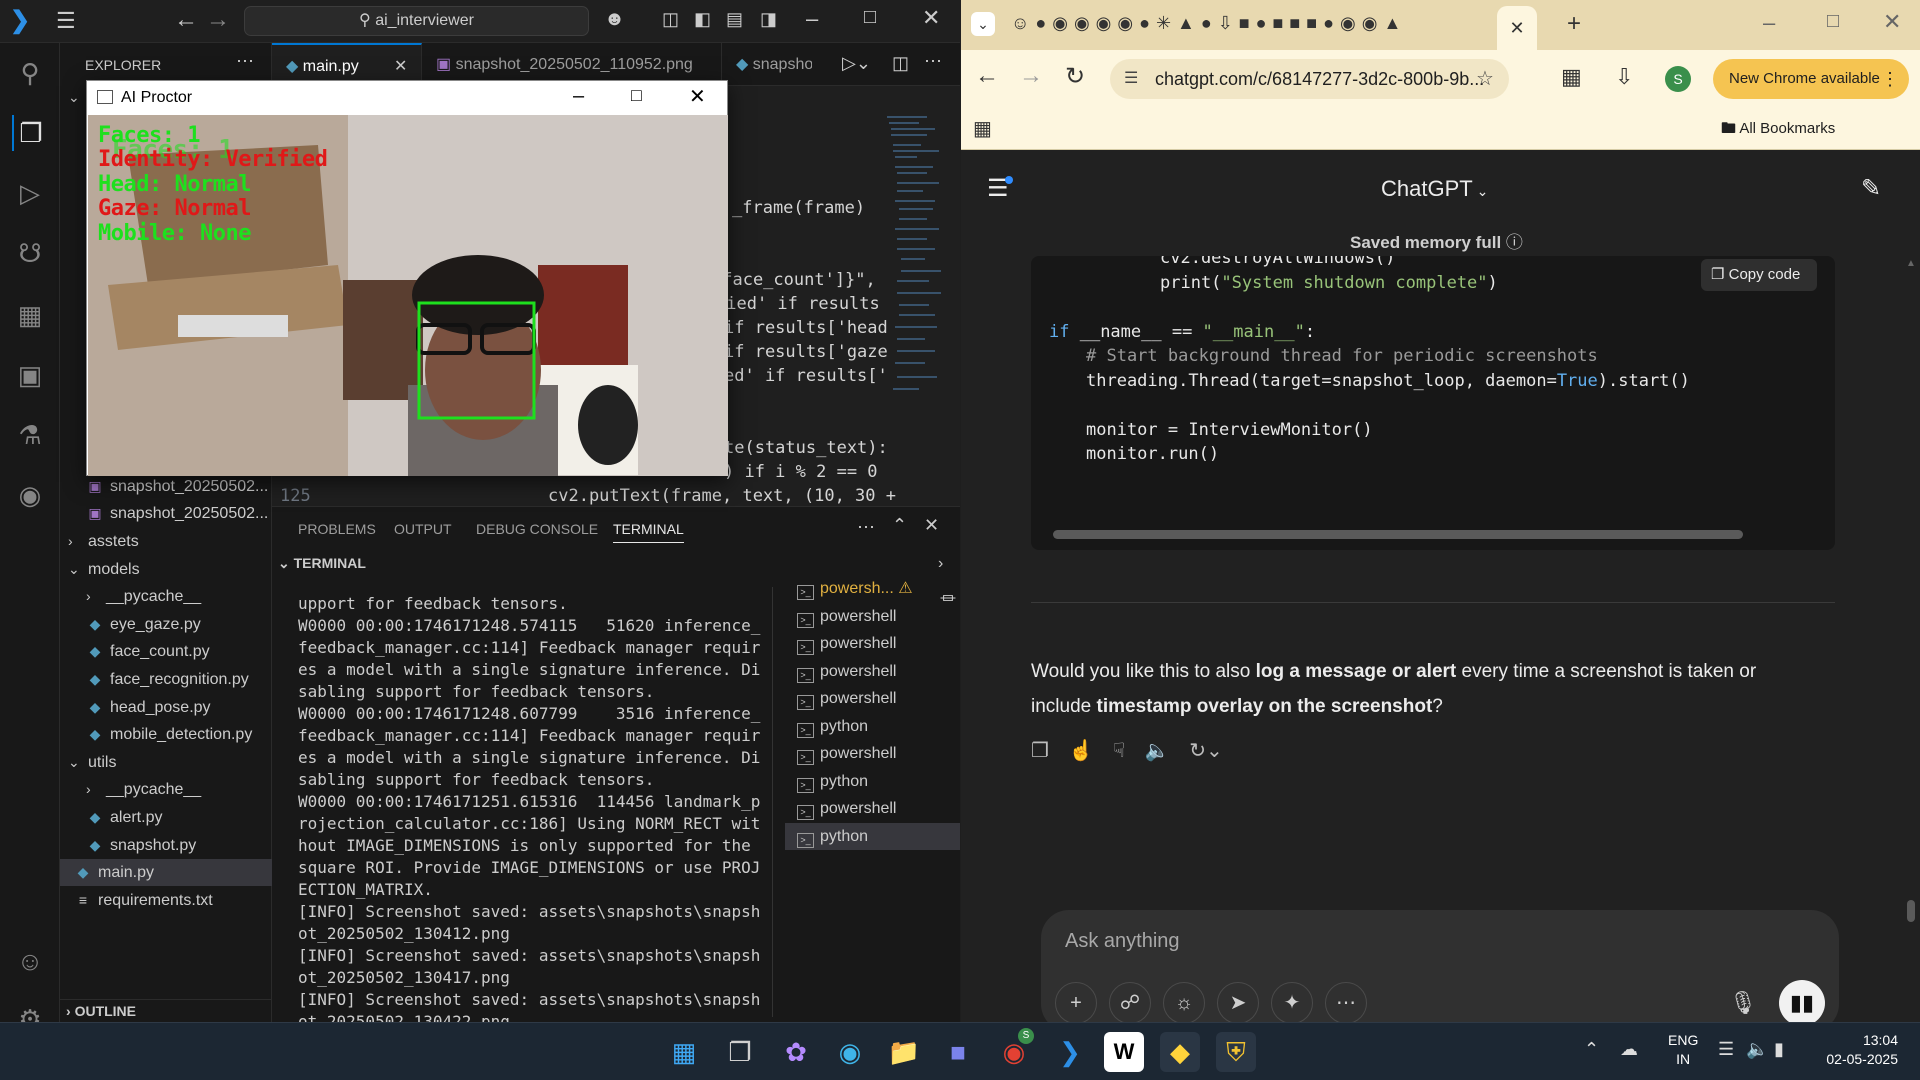 Image resolution: width=1920 pixels, height=1080 pixels. What do you see at coordinates (1076, 1003) in the screenshot?
I see `add-attachment-button: +` at bounding box center [1076, 1003].